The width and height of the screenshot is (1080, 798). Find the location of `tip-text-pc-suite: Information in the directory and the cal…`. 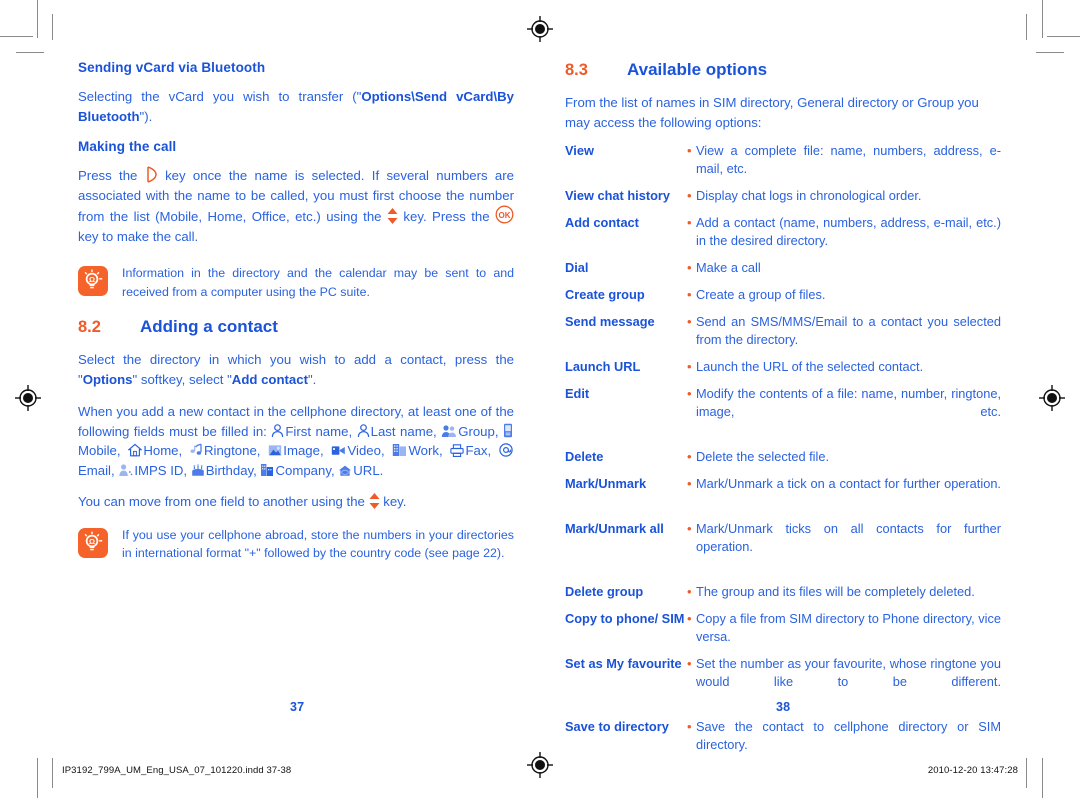

tip-text-pc-suite: Information in the directory and the cal… is located at coordinates (318, 282).